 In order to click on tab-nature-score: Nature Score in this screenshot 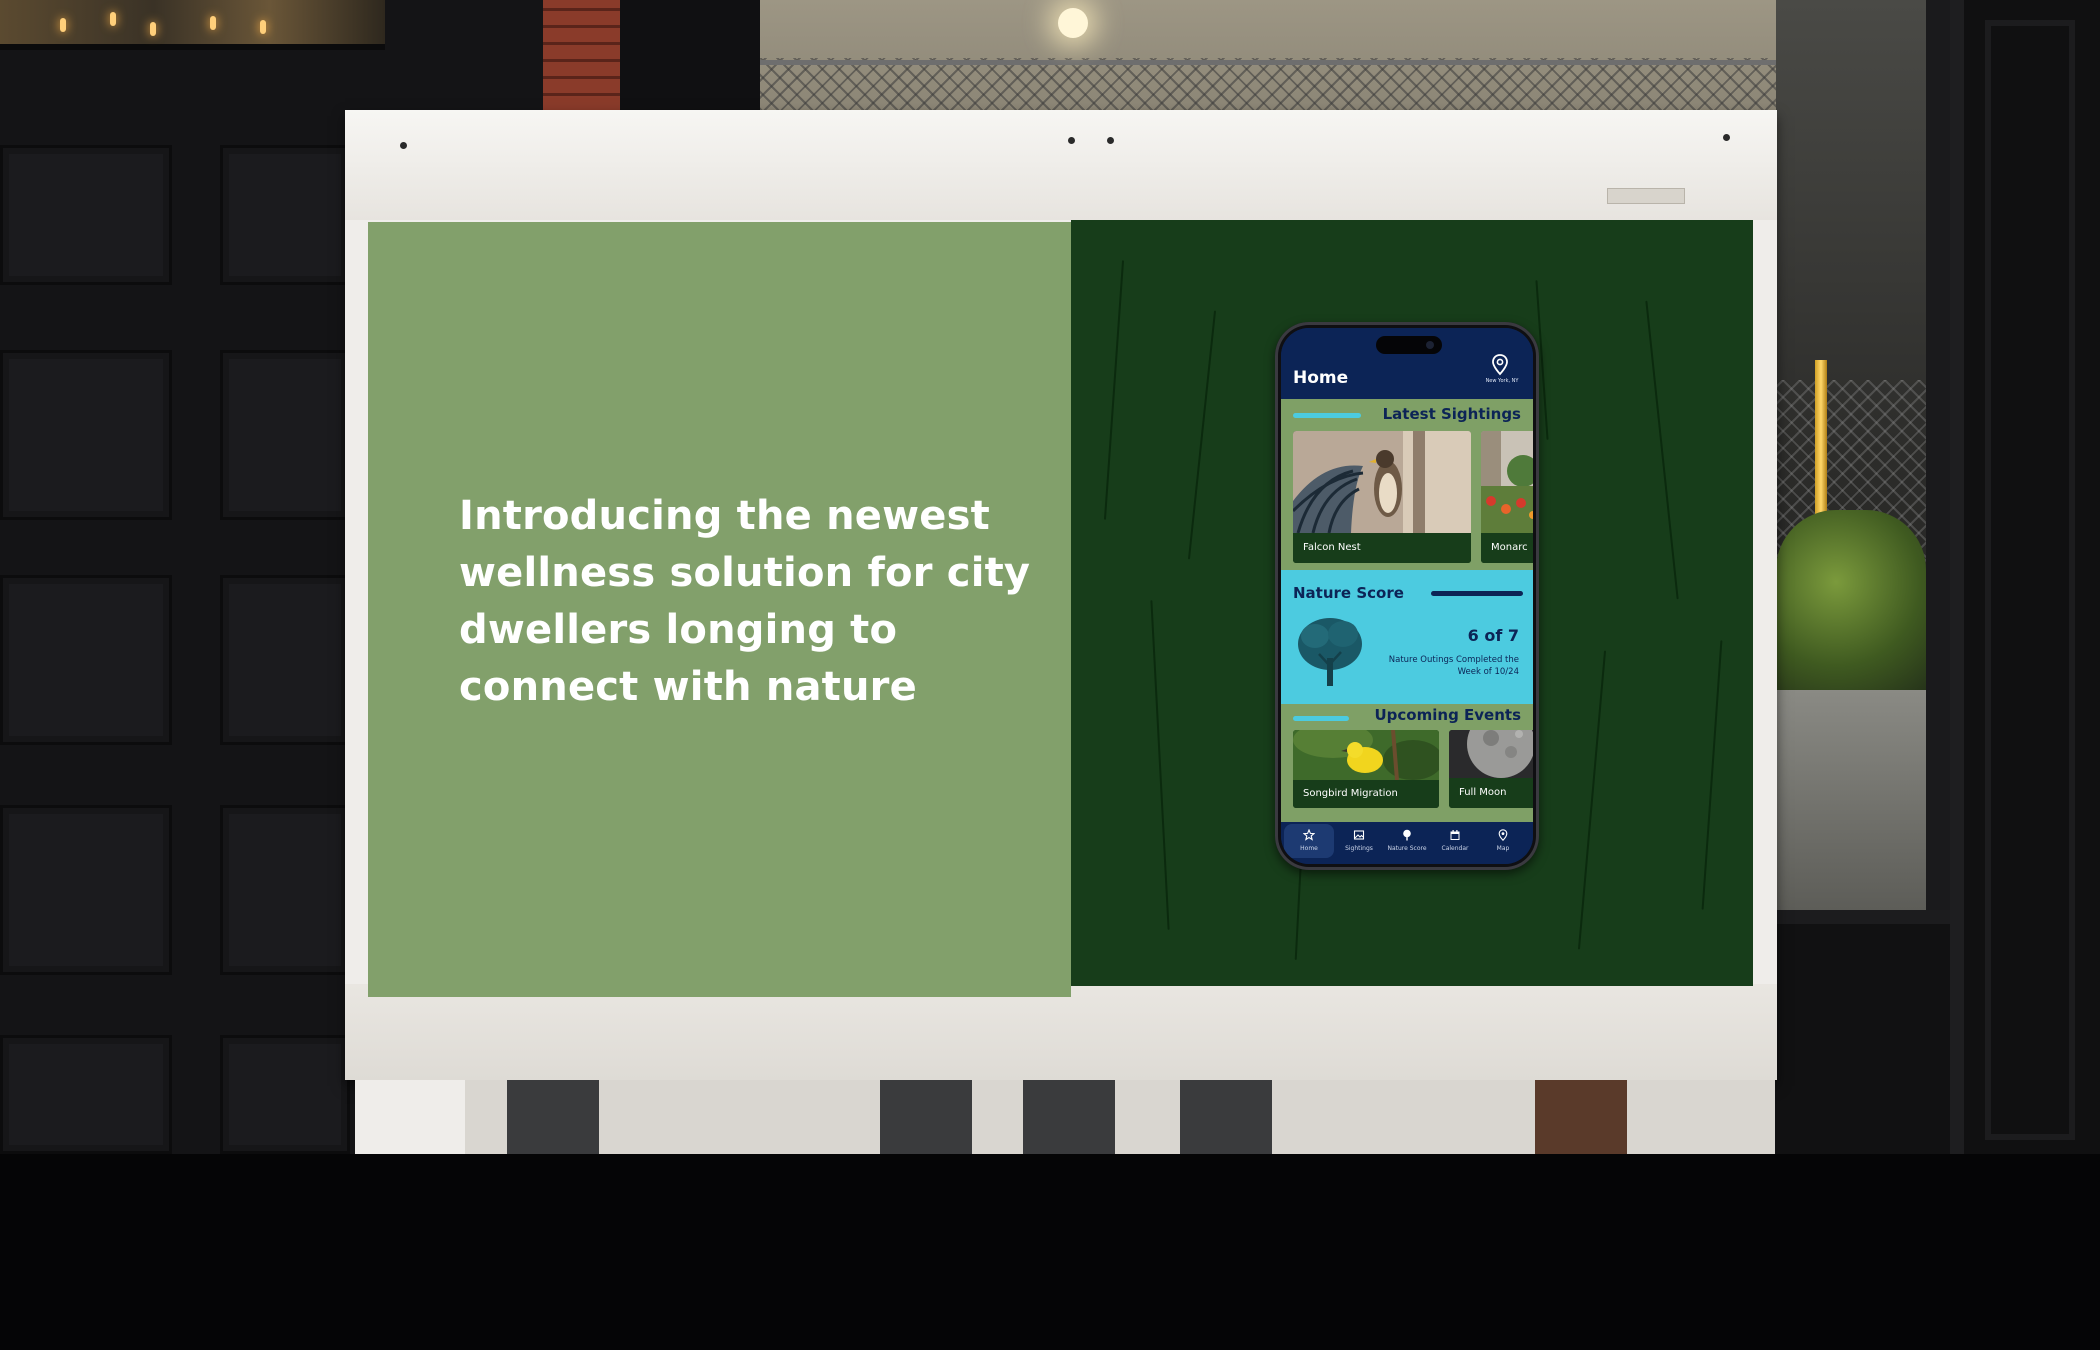, I will do `click(1407, 841)`.